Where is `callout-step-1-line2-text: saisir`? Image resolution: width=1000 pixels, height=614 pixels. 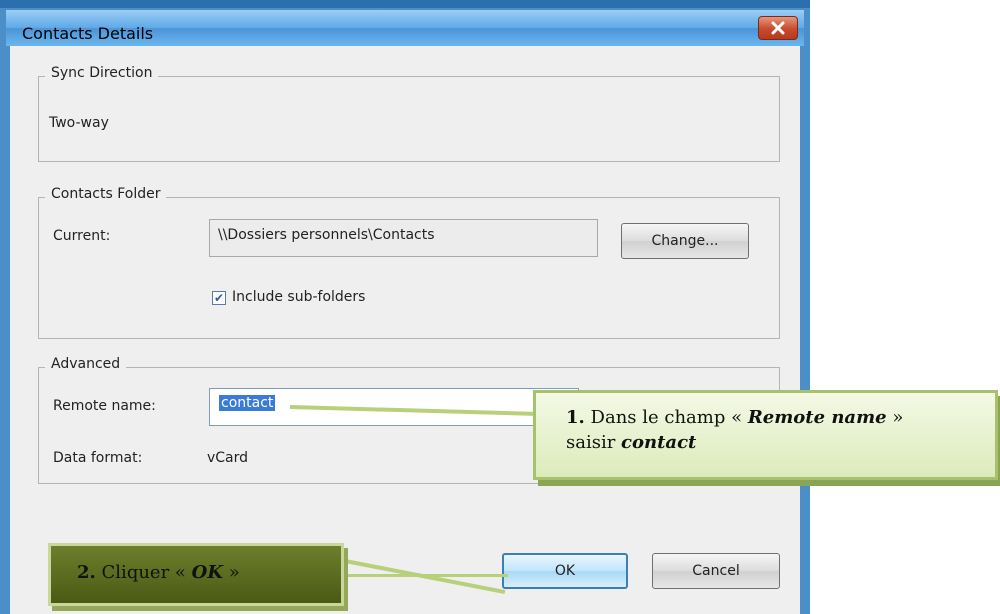 callout-step-1-line2-text: saisir is located at coordinates (594, 442).